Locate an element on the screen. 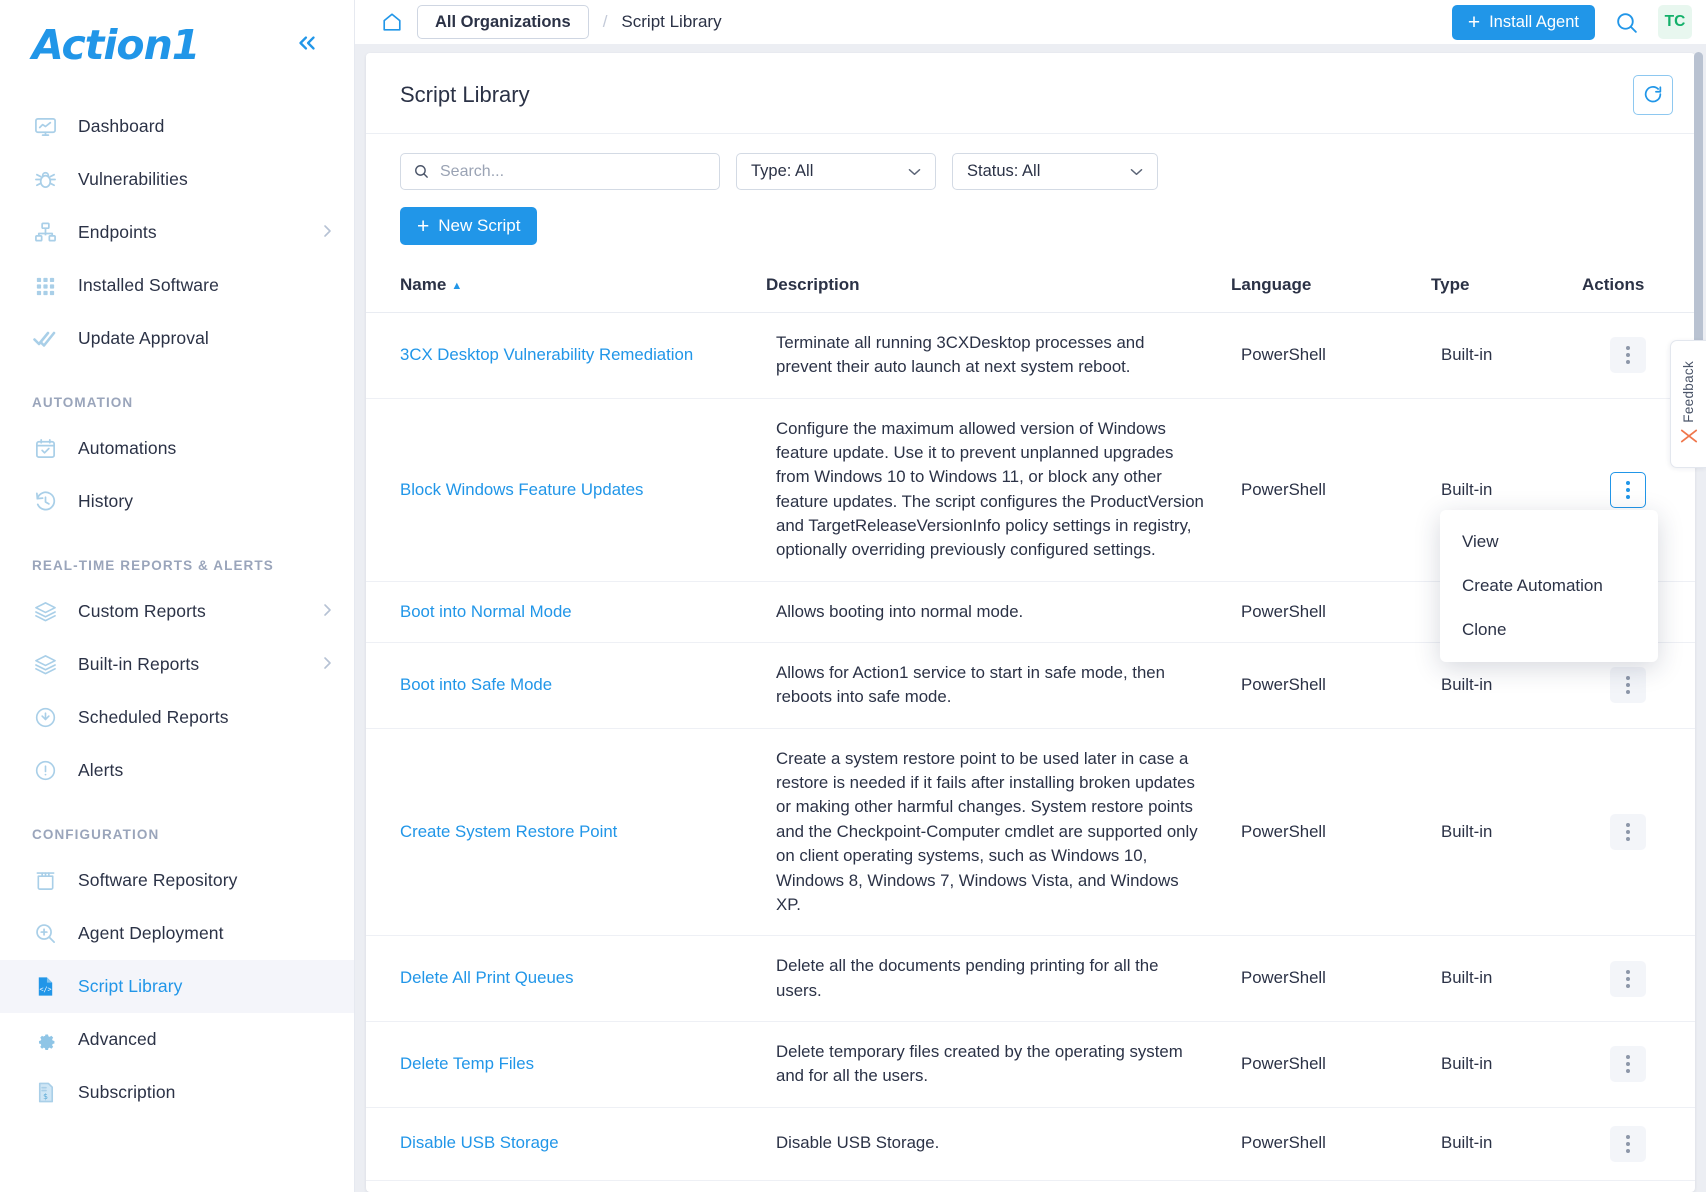 This screenshot has width=1706, height=1192. action1-logo: Action1 is located at coordinates (116, 45).